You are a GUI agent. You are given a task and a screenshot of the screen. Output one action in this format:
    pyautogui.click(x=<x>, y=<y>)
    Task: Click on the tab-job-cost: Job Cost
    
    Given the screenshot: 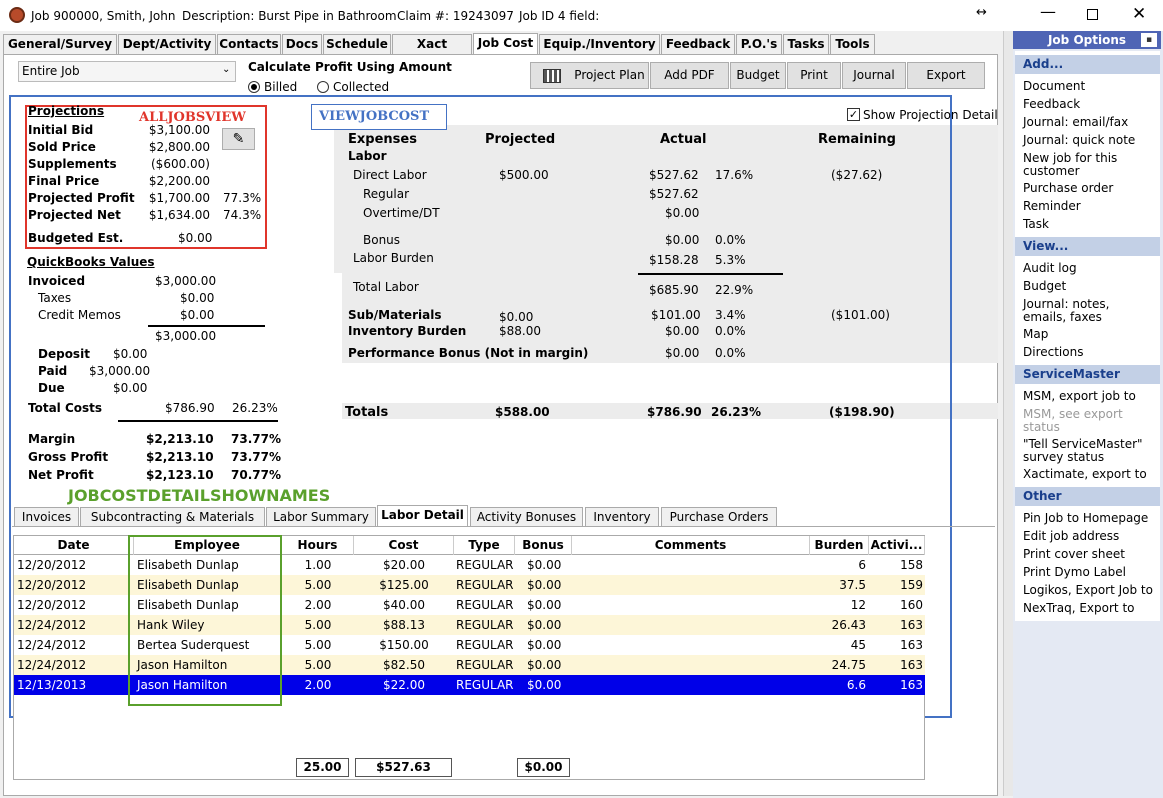 What is the action you would take?
    pyautogui.click(x=505, y=43)
    